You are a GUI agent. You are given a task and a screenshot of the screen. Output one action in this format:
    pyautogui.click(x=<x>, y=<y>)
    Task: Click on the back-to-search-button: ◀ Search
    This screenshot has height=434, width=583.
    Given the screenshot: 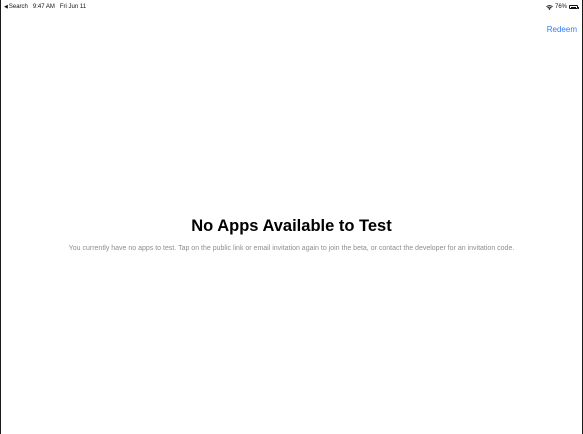 What is the action you would take?
    pyautogui.click(x=16, y=7)
    